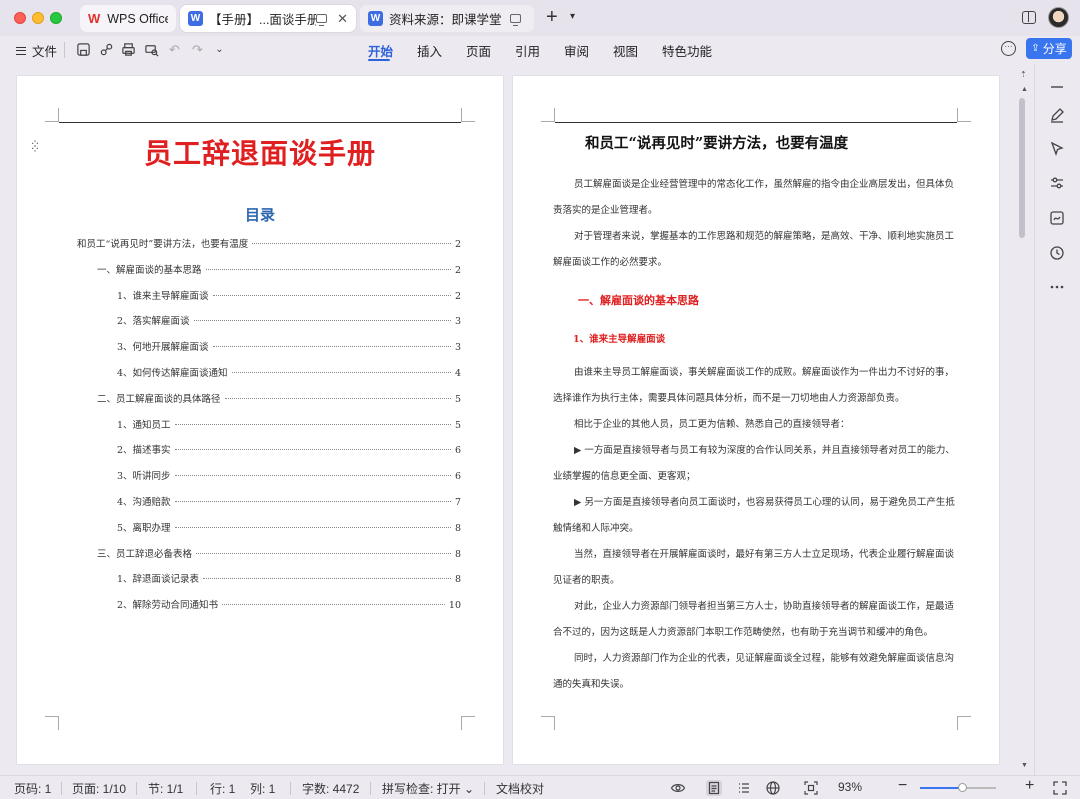 The height and width of the screenshot is (799, 1080). I want to click on toc-entry-text: 1、通知员工, so click(144, 425).